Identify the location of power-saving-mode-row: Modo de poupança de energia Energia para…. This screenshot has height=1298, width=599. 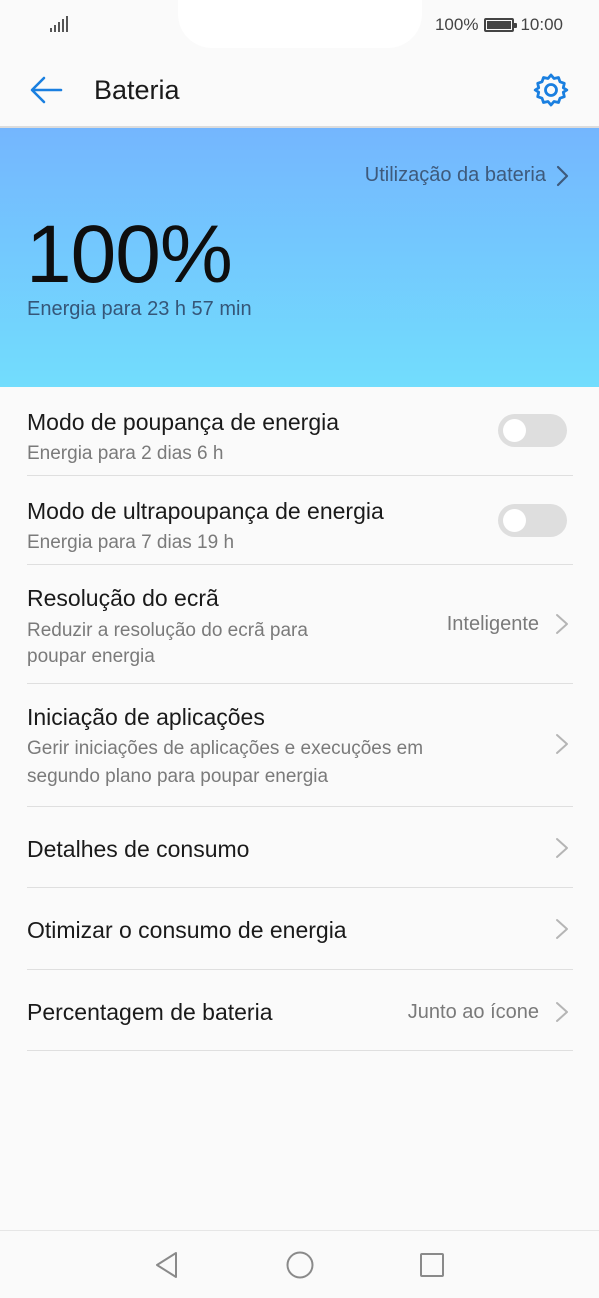
(300, 431).